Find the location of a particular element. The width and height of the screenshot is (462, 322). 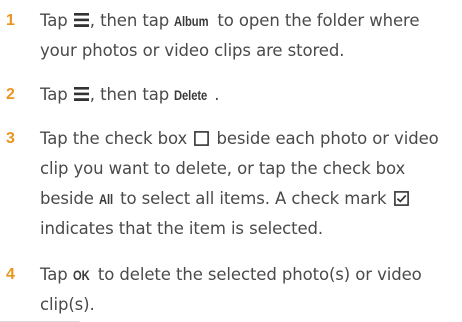

step-line: indicates that the item is selected. is located at coordinates (182, 228).